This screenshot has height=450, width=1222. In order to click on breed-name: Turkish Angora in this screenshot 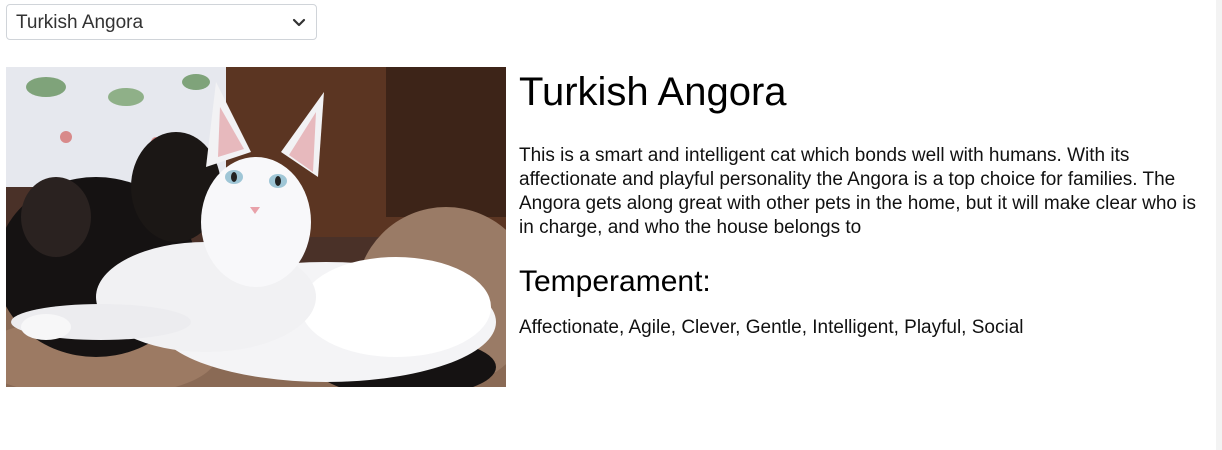, I will do `click(653, 92)`.